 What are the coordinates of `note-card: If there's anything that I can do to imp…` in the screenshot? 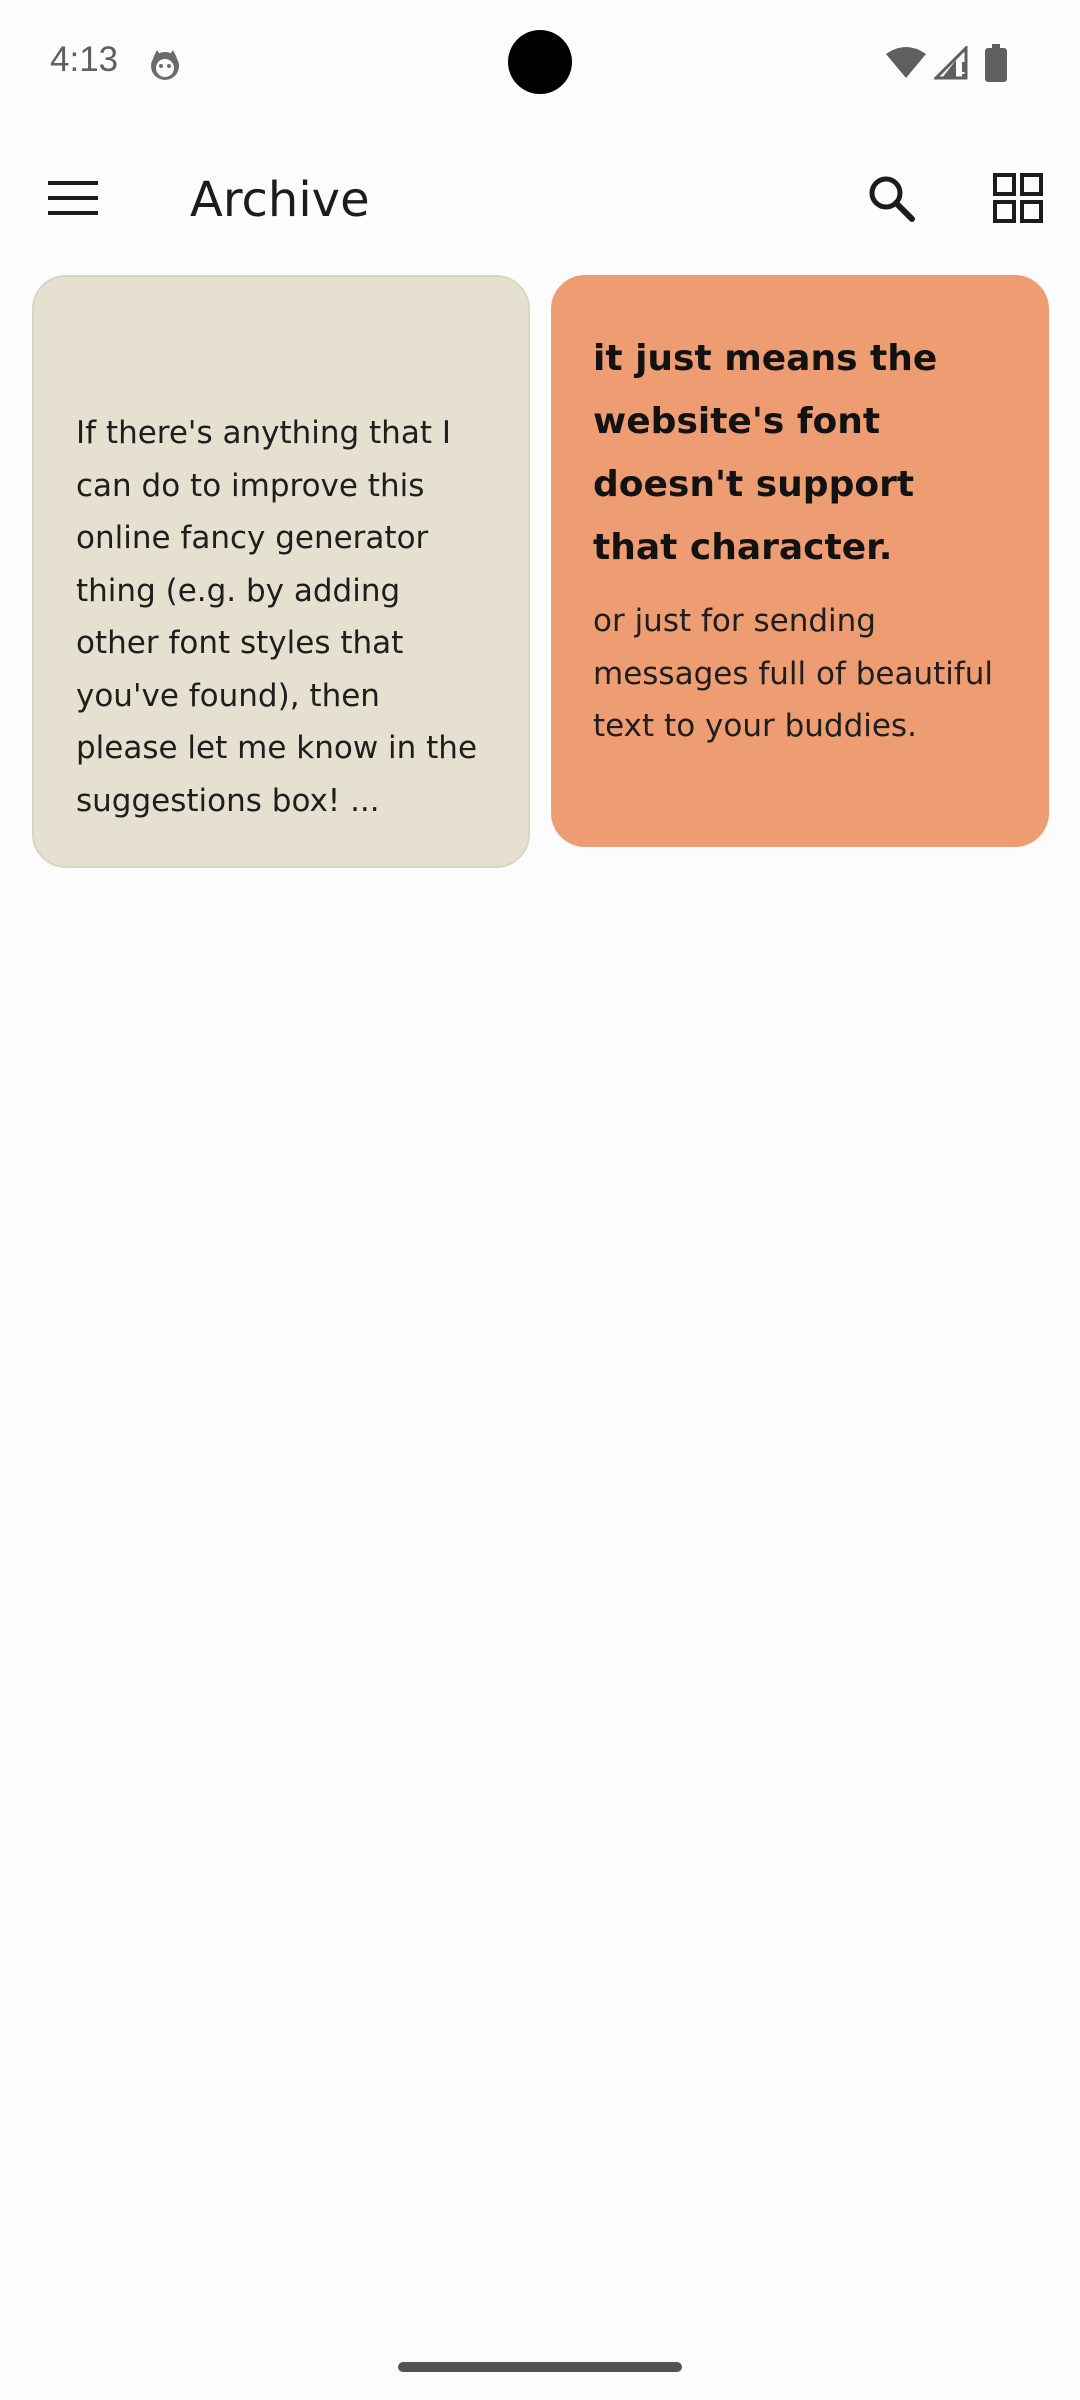 It's located at (281, 571).